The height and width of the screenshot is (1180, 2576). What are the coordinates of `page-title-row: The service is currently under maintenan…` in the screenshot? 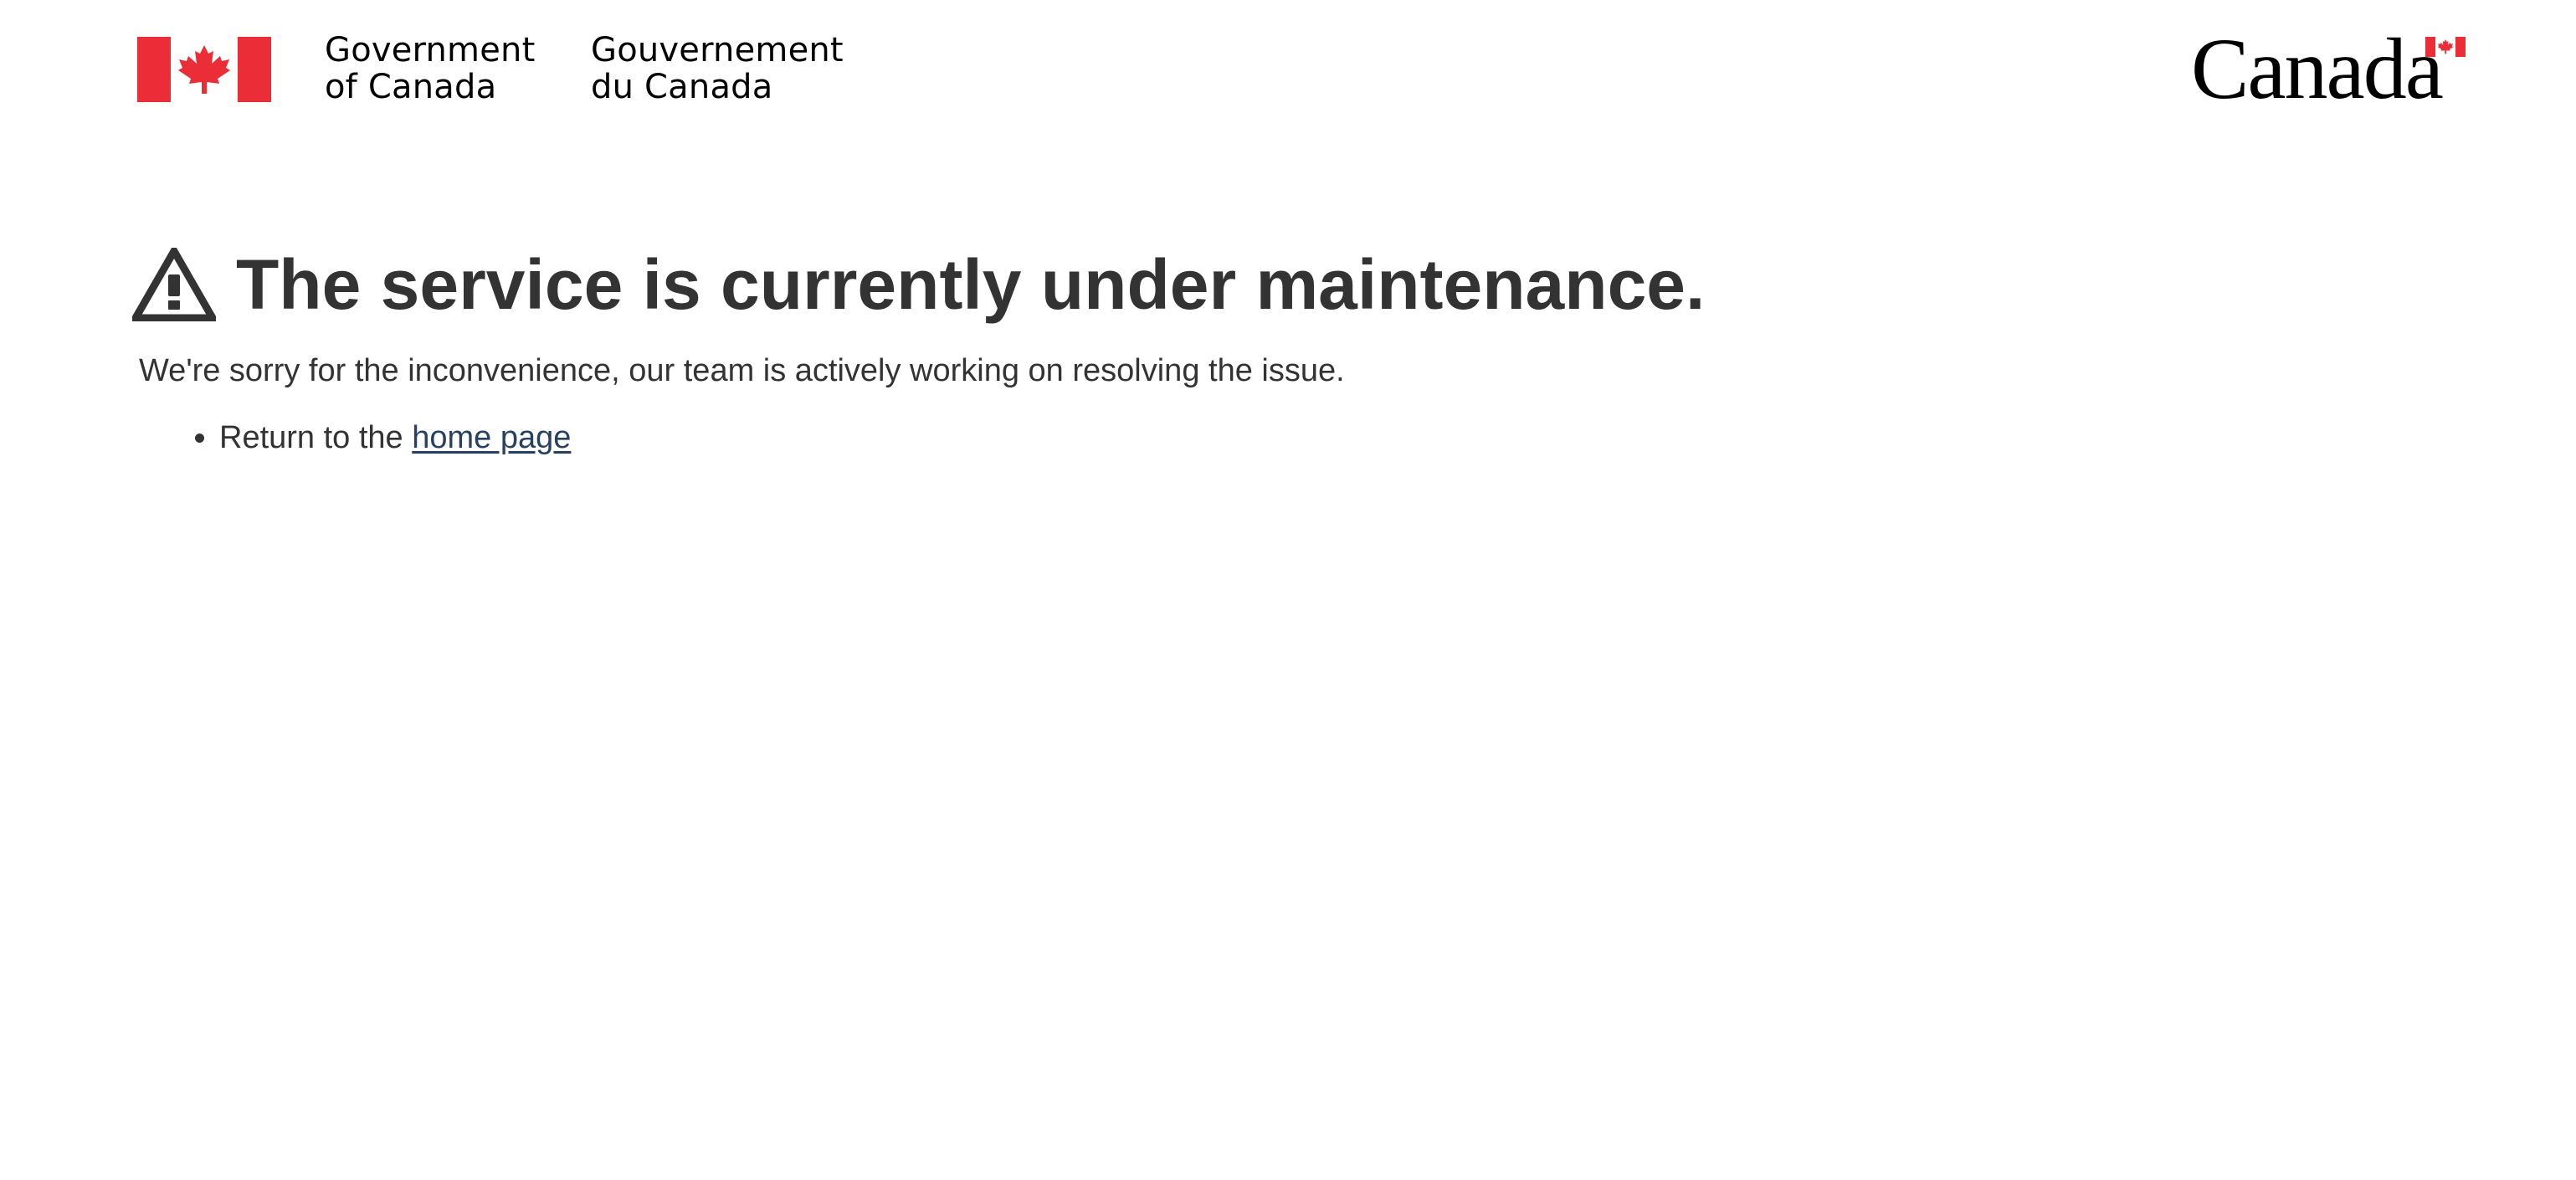 It's located at (1287, 284).